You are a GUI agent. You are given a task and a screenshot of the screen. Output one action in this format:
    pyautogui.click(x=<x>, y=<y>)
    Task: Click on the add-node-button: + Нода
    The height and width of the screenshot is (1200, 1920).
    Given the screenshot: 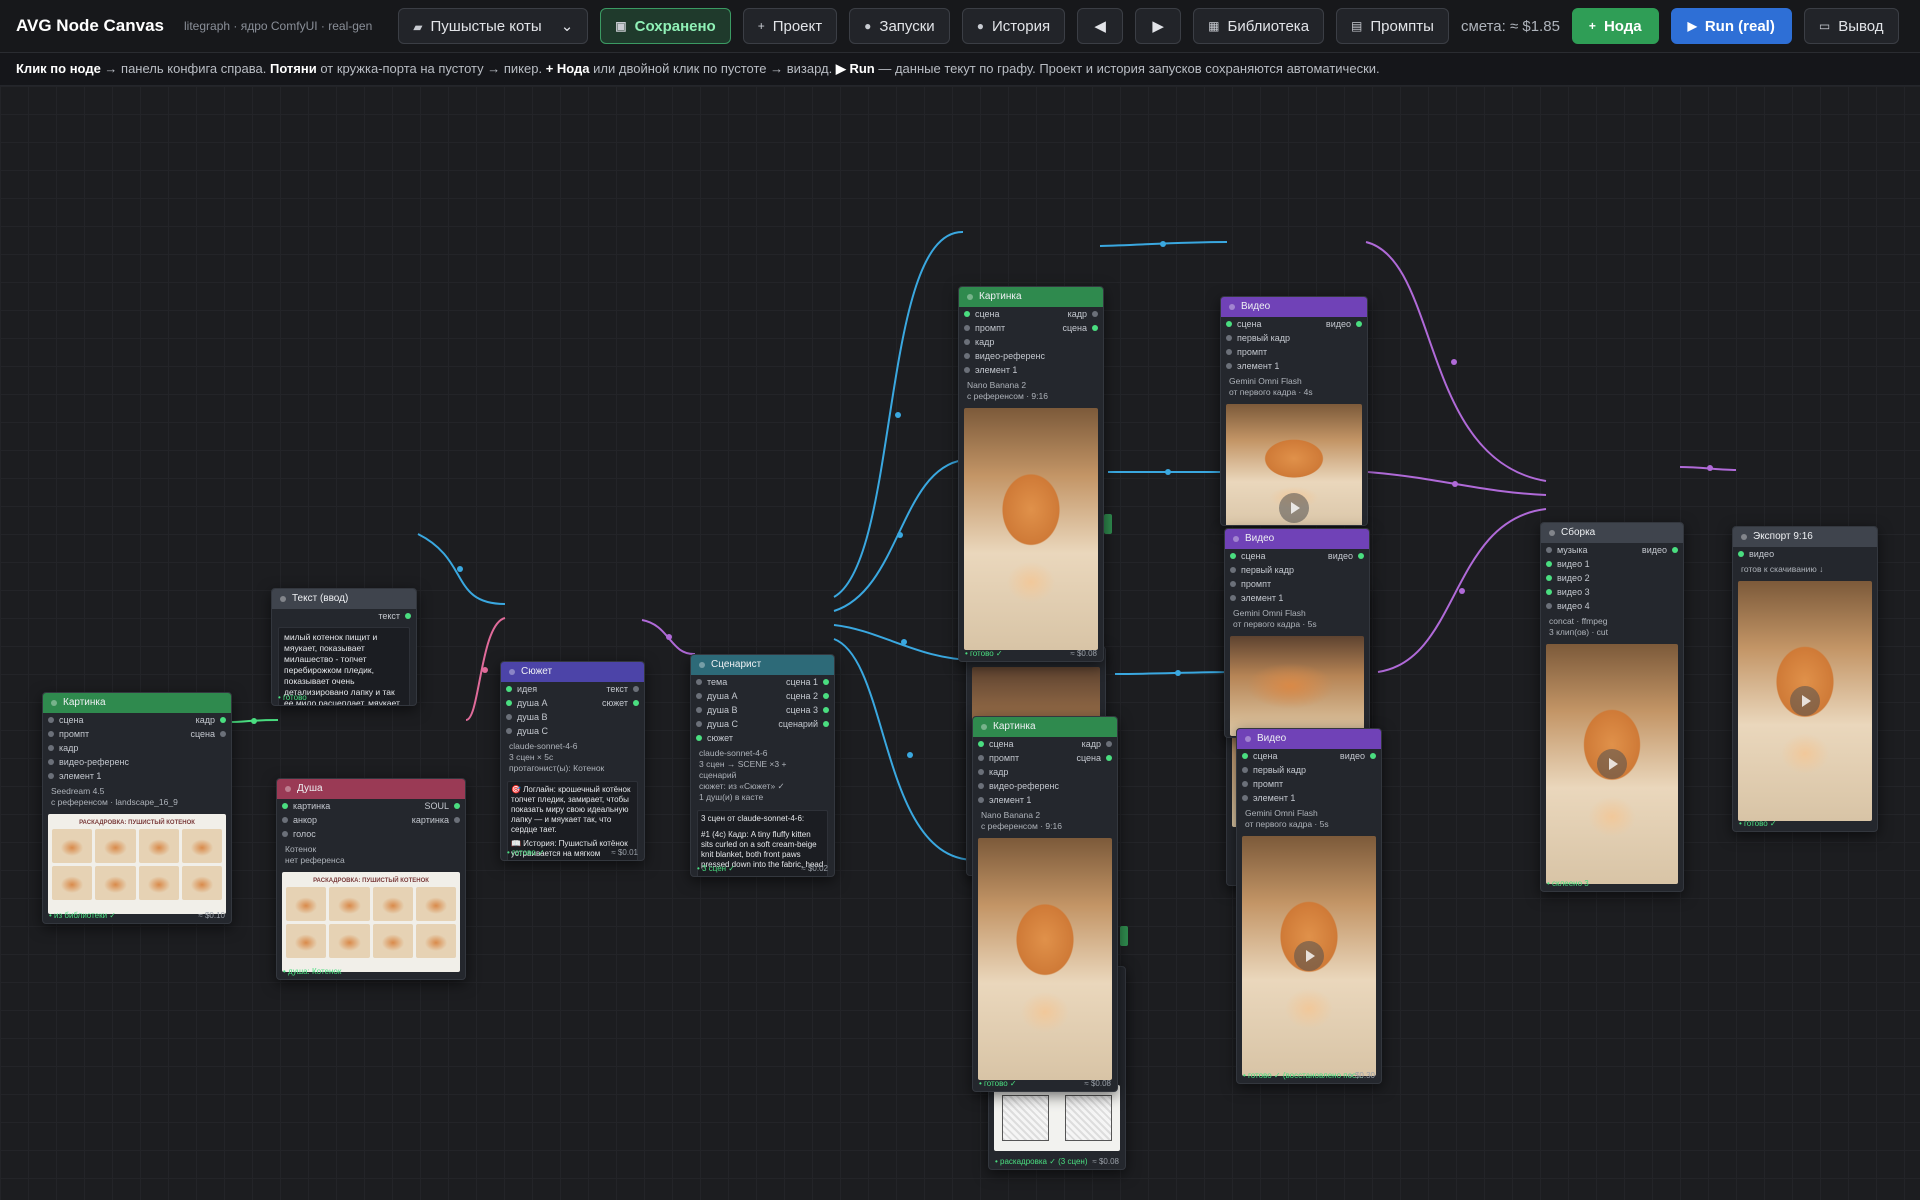 What is the action you would take?
    pyautogui.click(x=1615, y=26)
    